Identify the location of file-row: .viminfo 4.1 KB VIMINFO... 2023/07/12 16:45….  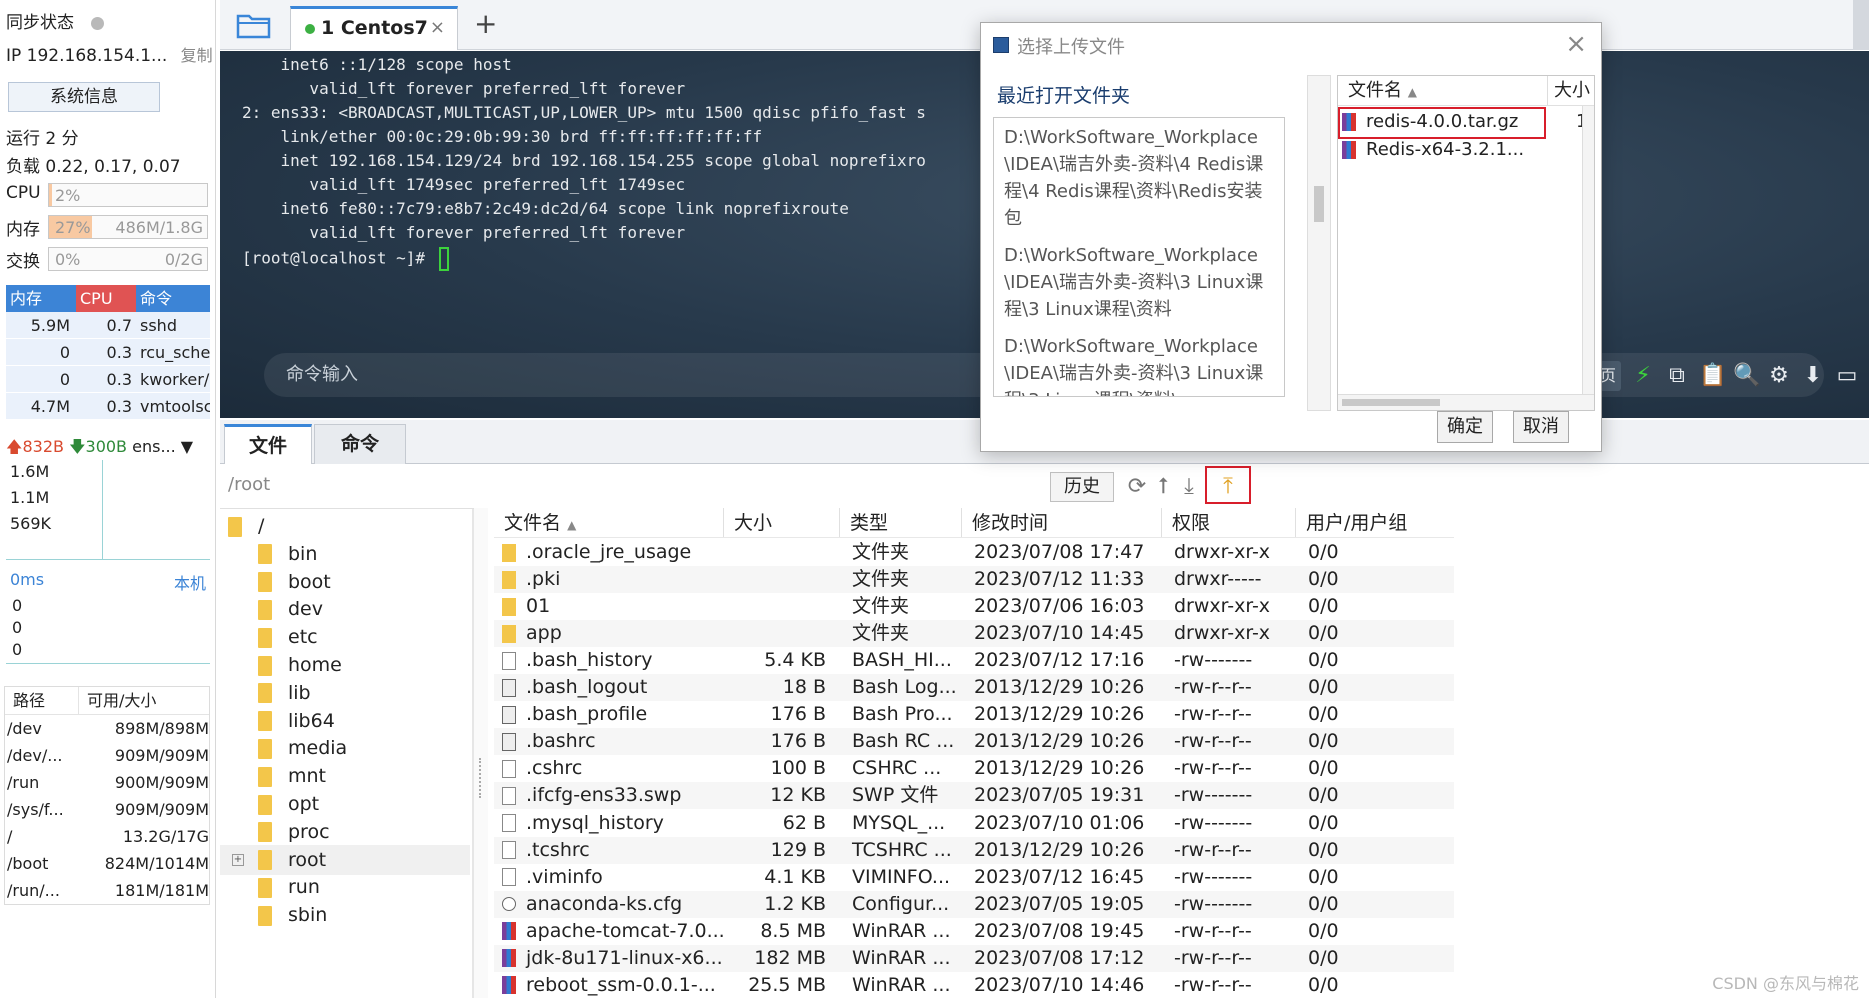
(974, 877).